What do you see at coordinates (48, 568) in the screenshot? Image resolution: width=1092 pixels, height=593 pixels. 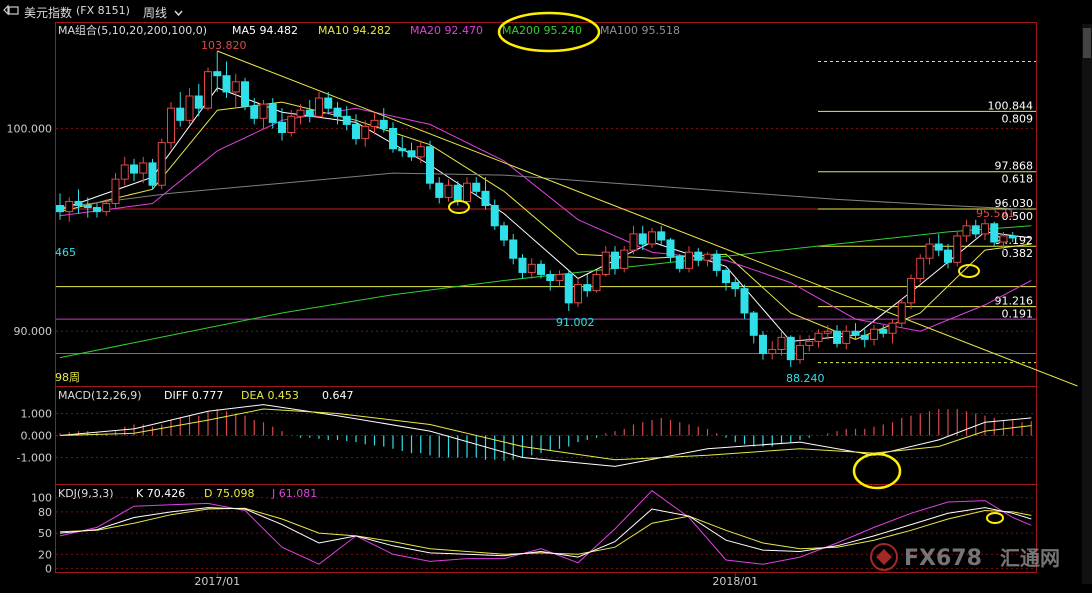 I see `kdj-tick-label: 0` at bounding box center [48, 568].